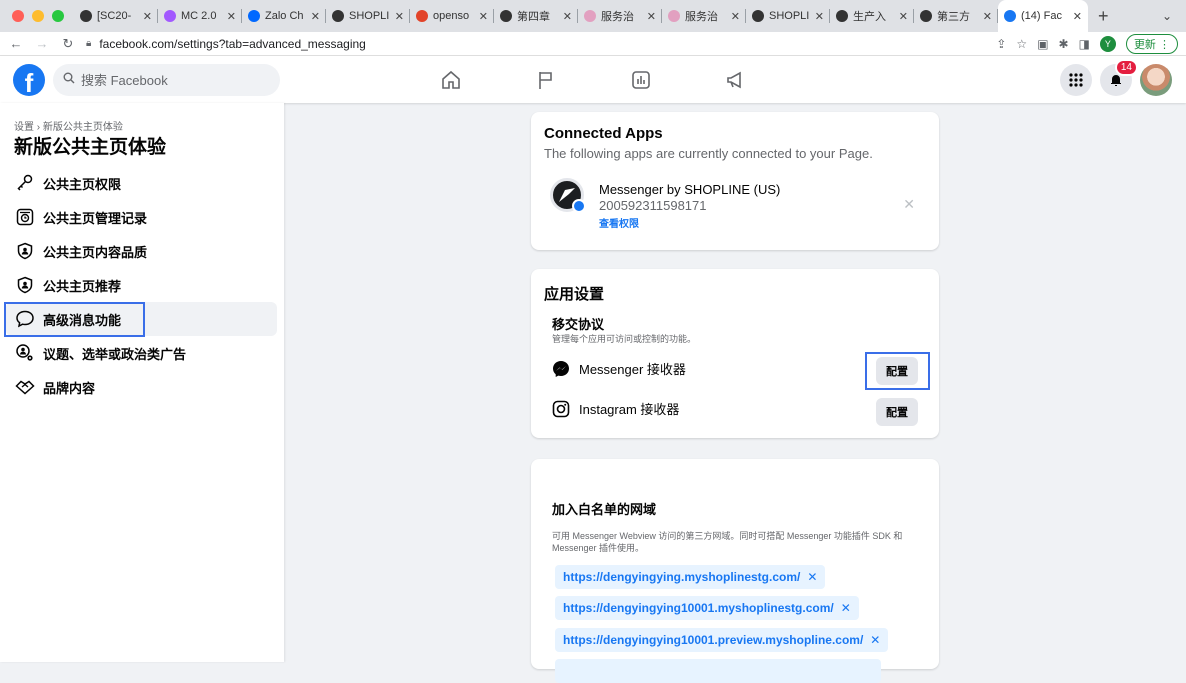 The height and width of the screenshot is (683, 1186). Describe the element at coordinates (1119, 77) in the screenshot. I see `notifications-bell-icon: 14` at that location.